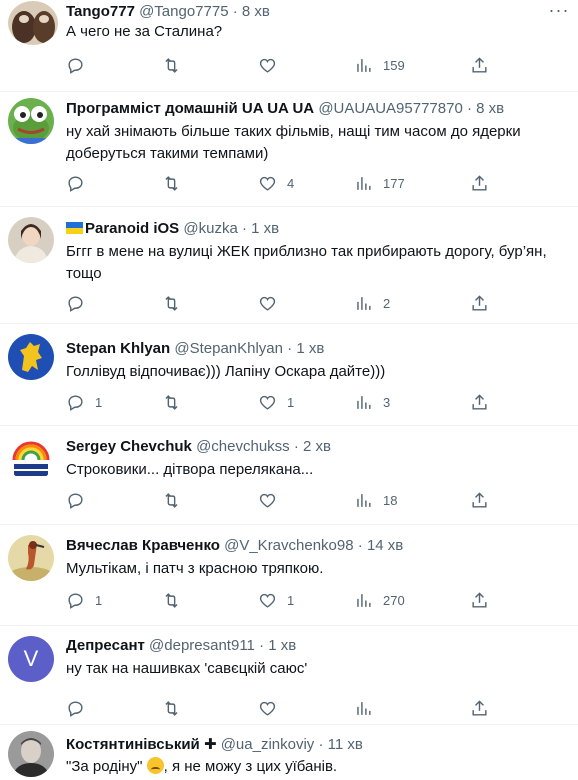 This screenshot has width=578, height=780. Describe the element at coordinates (315, 500) in the screenshot. I see `tweet-actions: 18` at that location.